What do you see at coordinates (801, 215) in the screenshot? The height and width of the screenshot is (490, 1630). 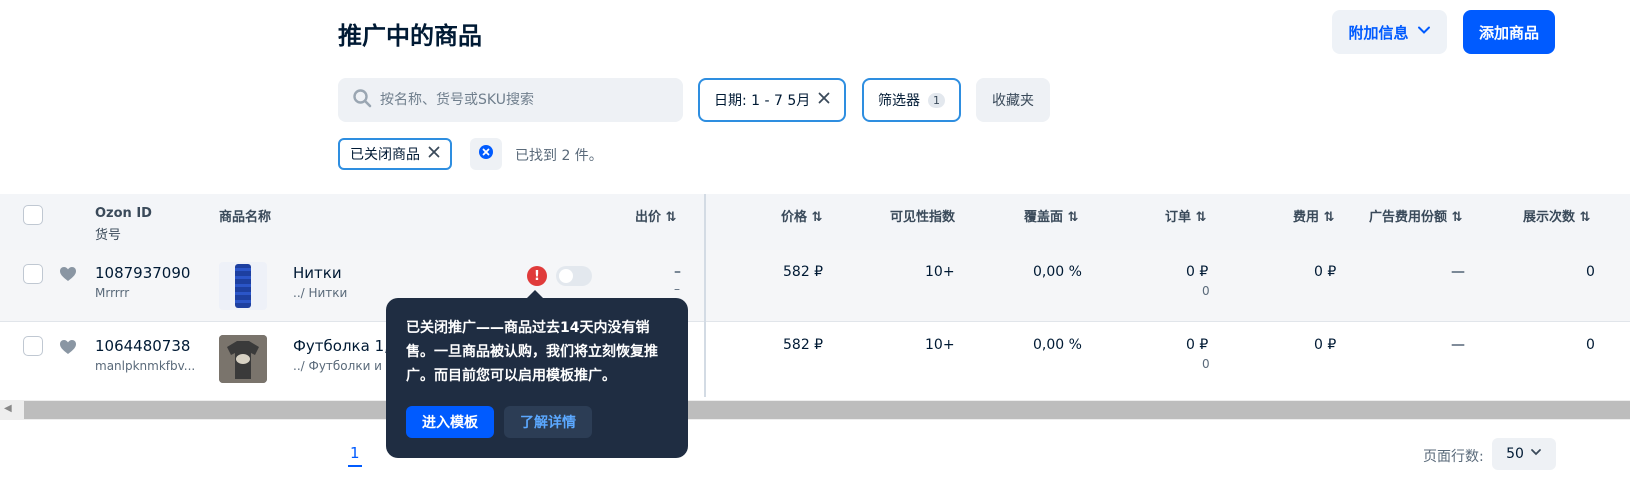 I see `header-price: 价格 ⇅` at bounding box center [801, 215].